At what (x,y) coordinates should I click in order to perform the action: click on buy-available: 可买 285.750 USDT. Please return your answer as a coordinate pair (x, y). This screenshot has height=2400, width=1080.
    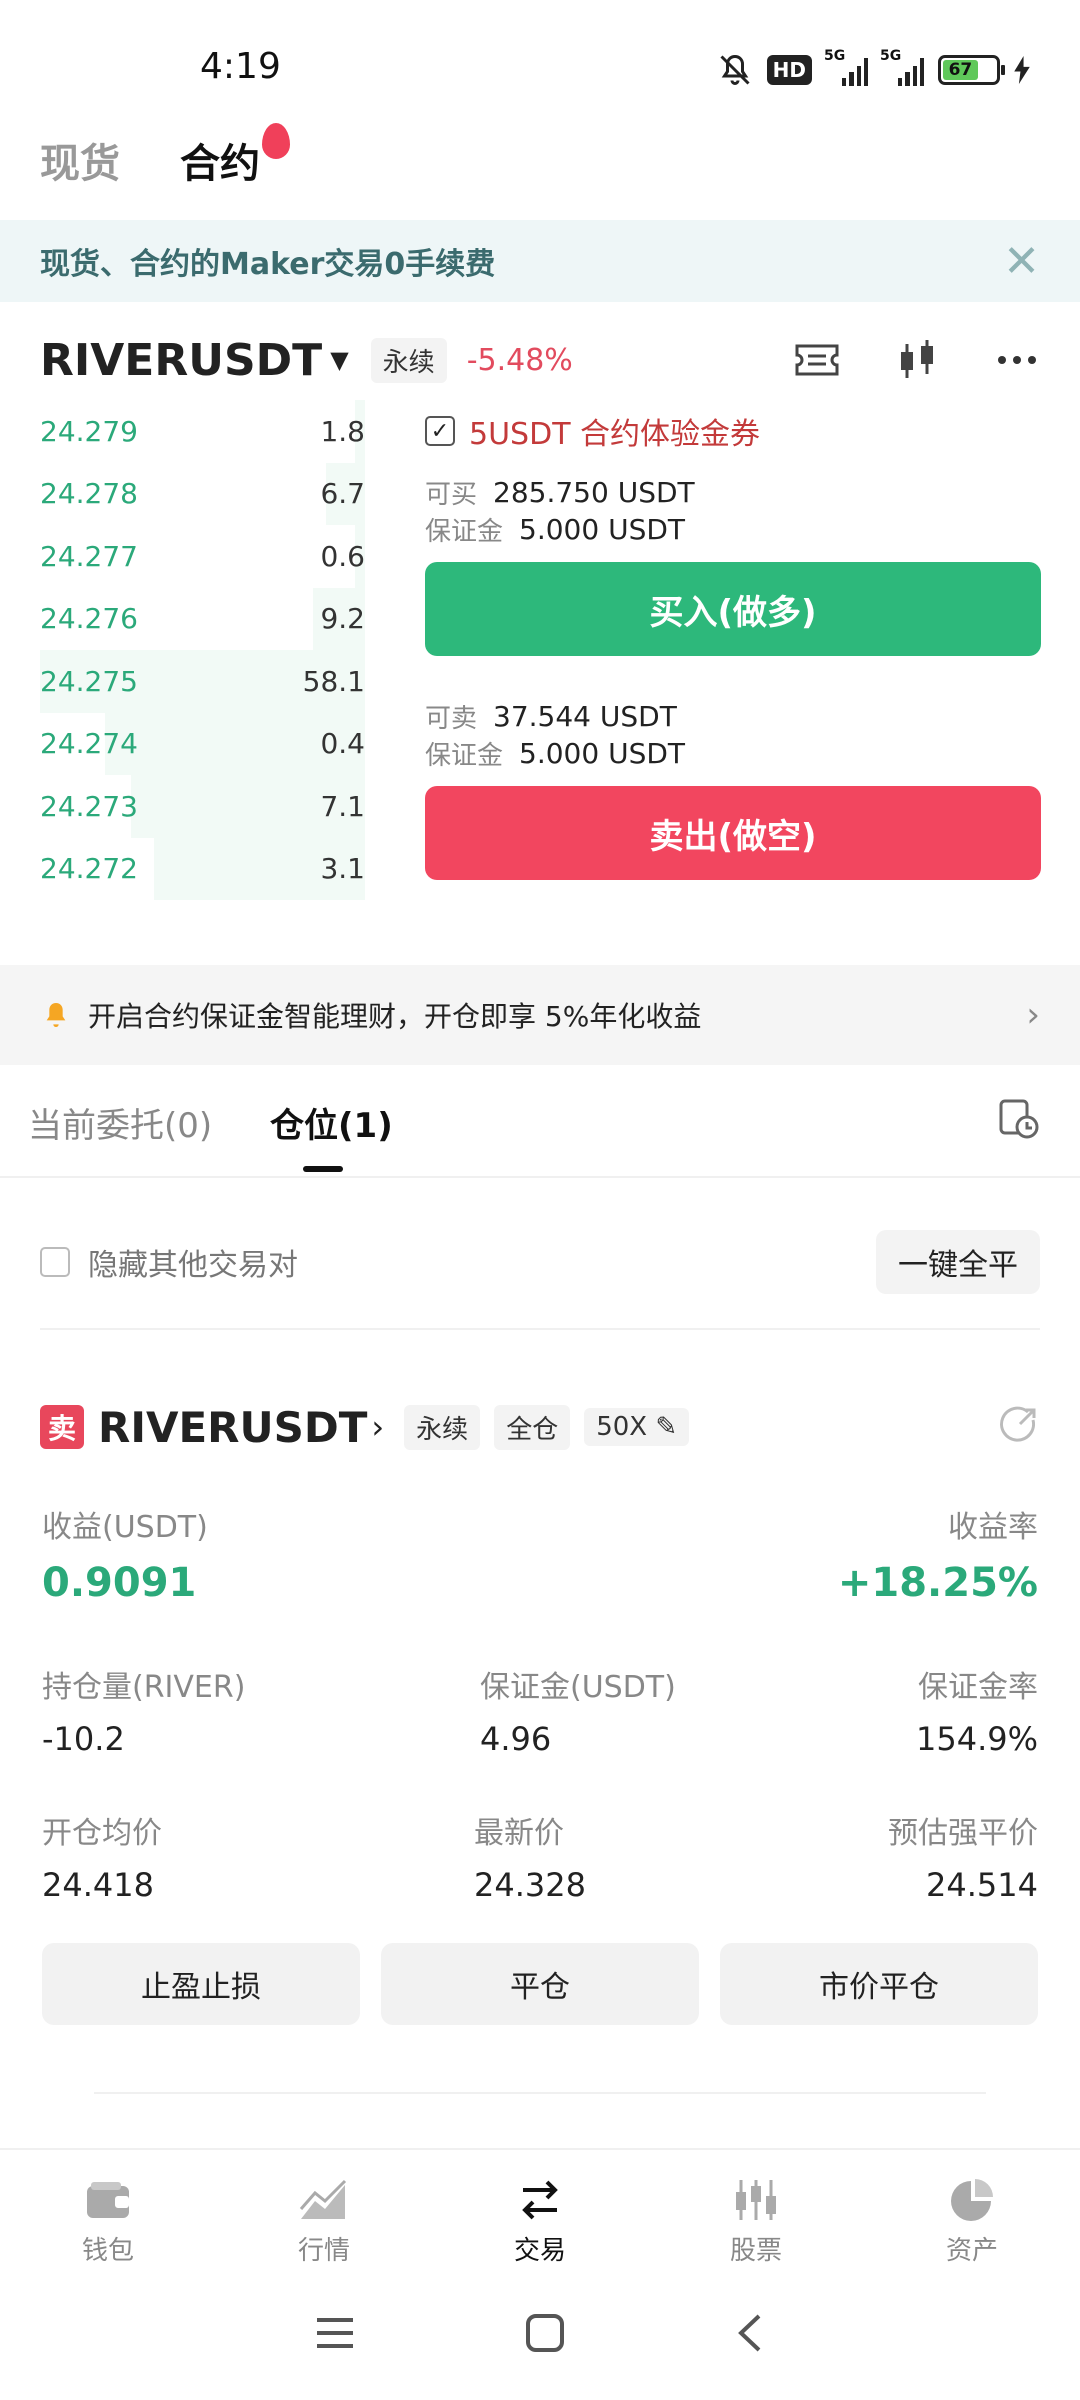
    Looking at the image, I should click on (560, 493).